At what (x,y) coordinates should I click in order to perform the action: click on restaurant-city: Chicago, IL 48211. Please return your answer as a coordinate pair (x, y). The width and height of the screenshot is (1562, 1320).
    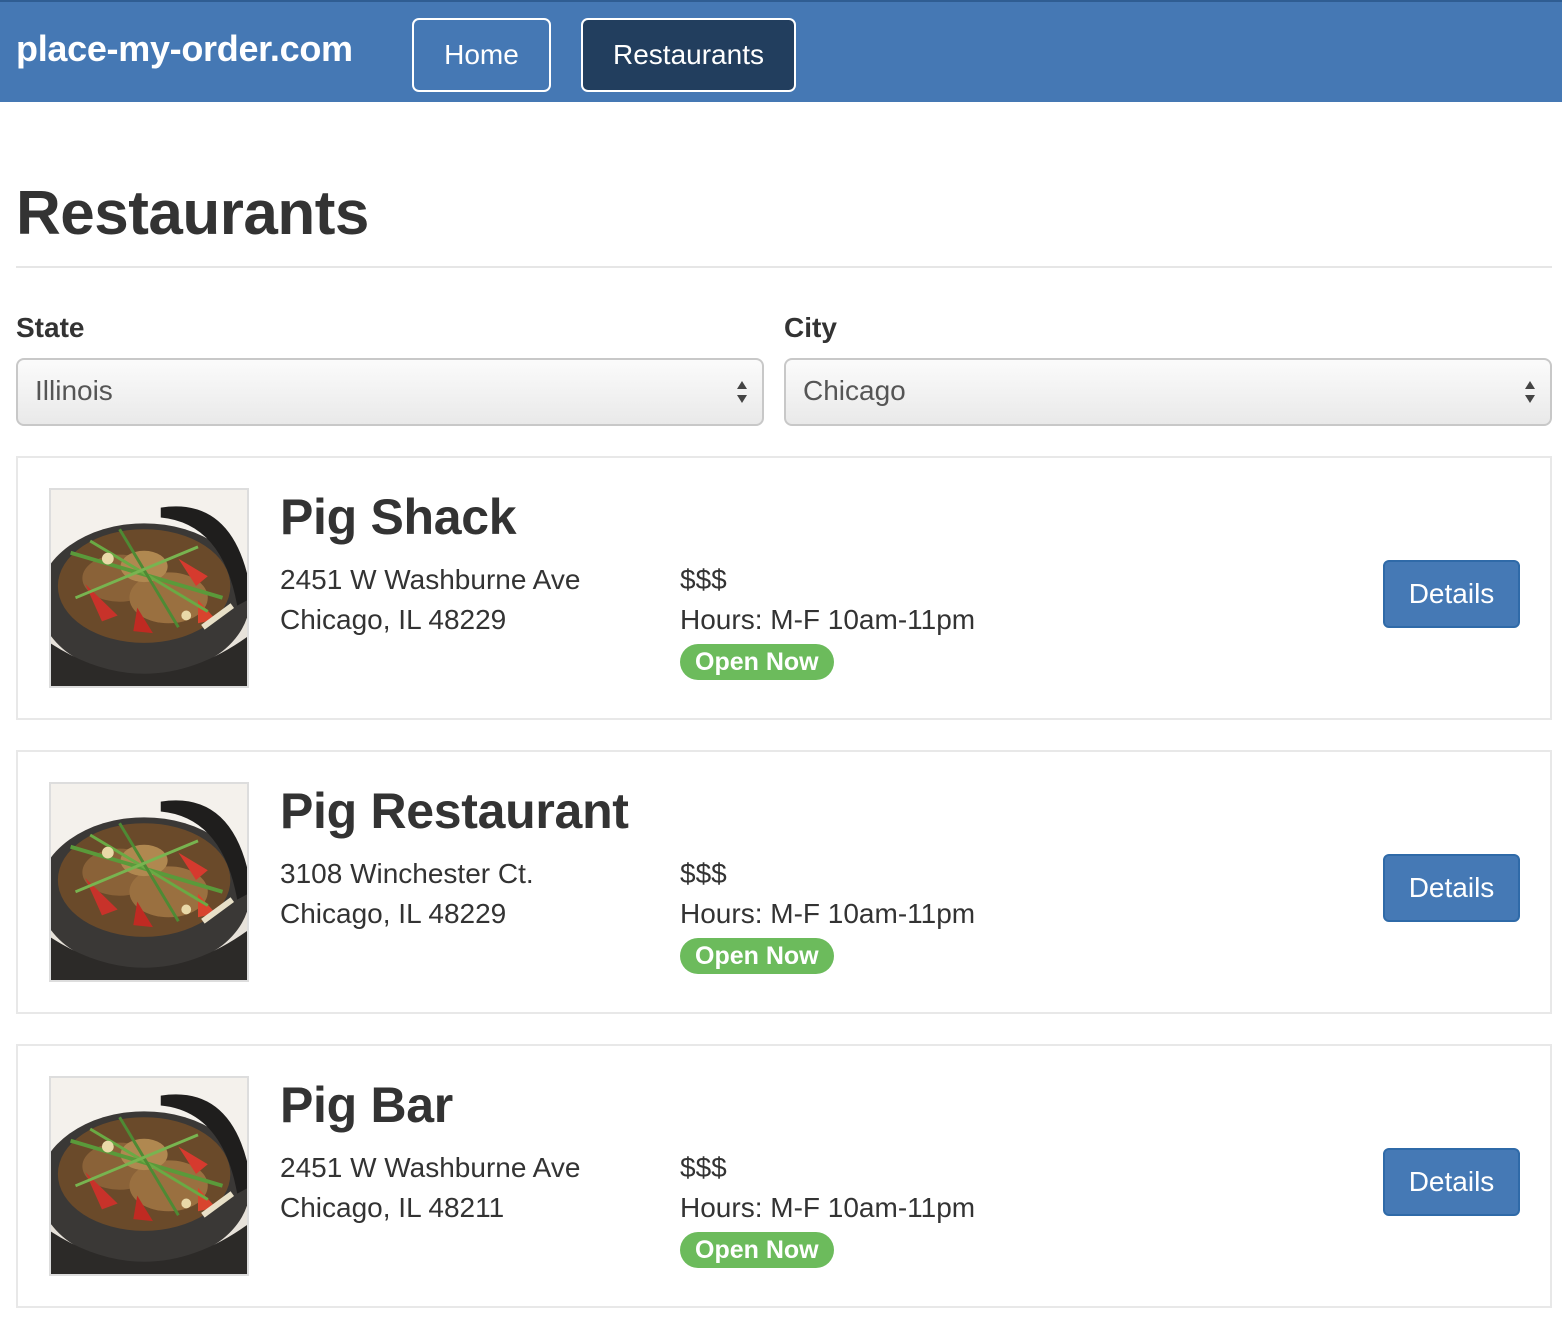
    Looking at the image, I should click on (392, 1207).